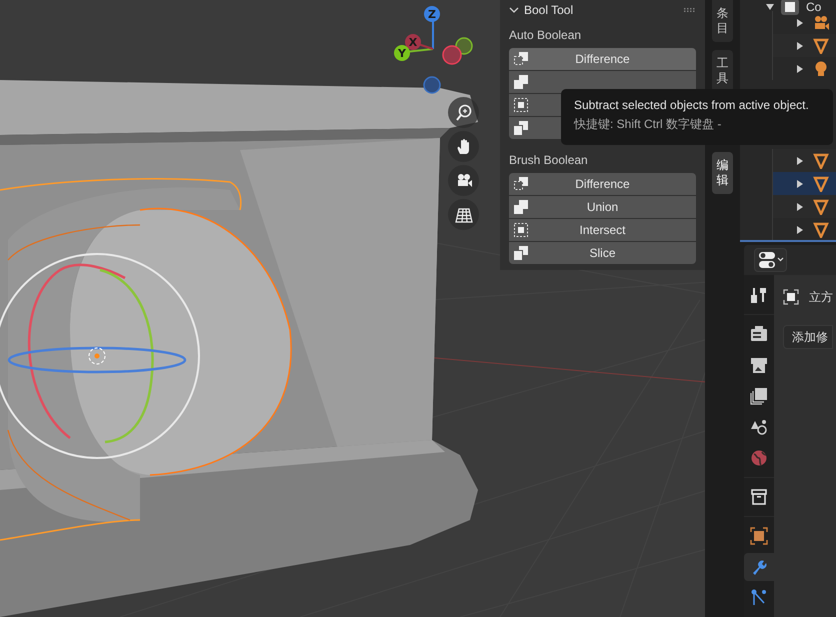  I want to click on tooltip-shortcut: 快捷键: Shift Ctrl 数字键盘 -, so click(648, 124).